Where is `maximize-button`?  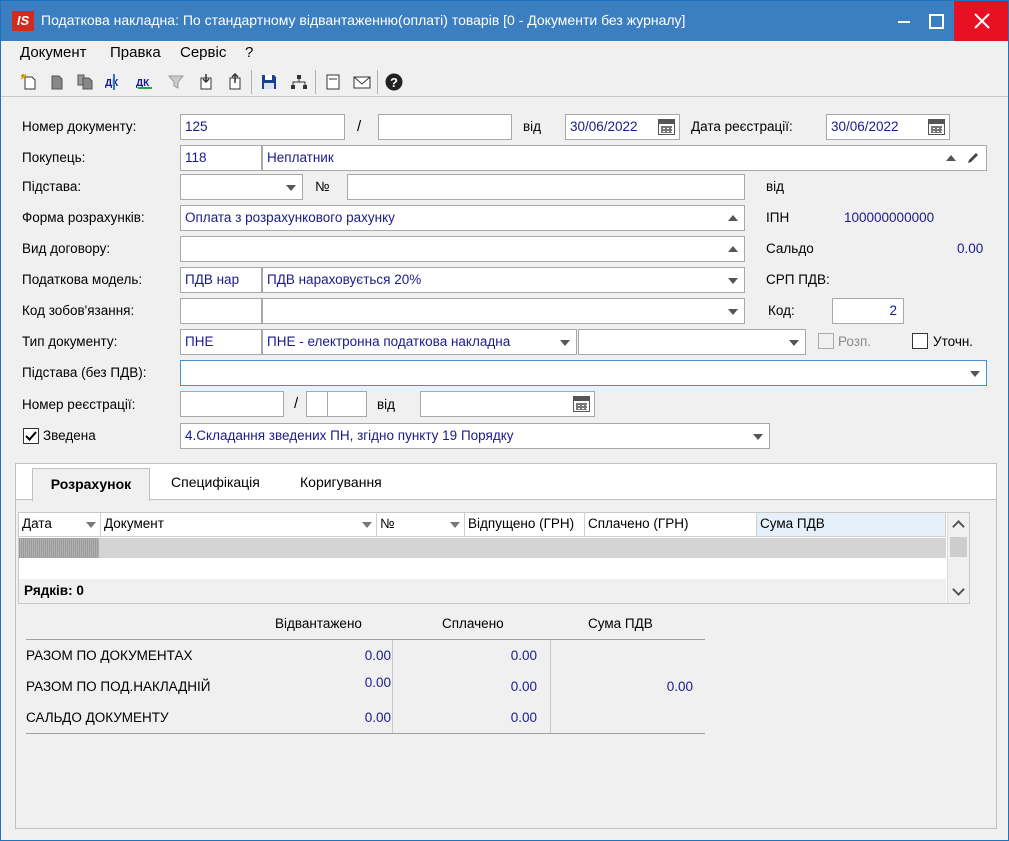 maximize-button is located at coordinates (935, 21).